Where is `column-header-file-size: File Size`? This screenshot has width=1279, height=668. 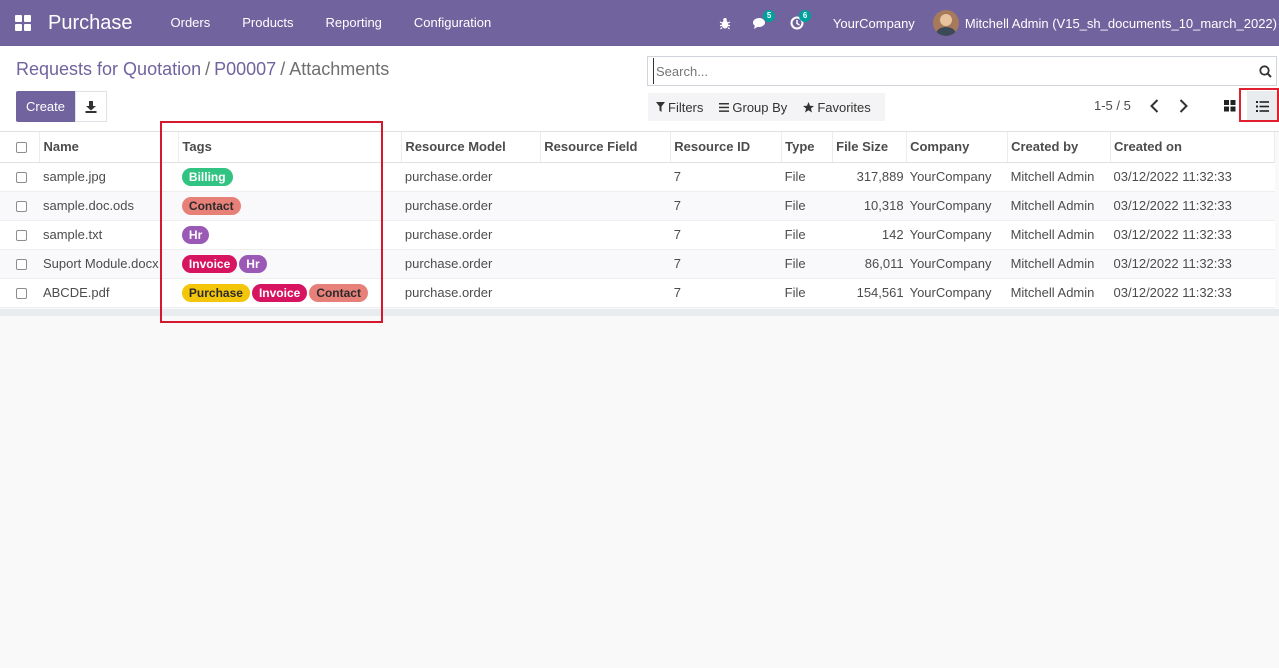
column-header-file-size: File Size is located at coordinates (870, 147).